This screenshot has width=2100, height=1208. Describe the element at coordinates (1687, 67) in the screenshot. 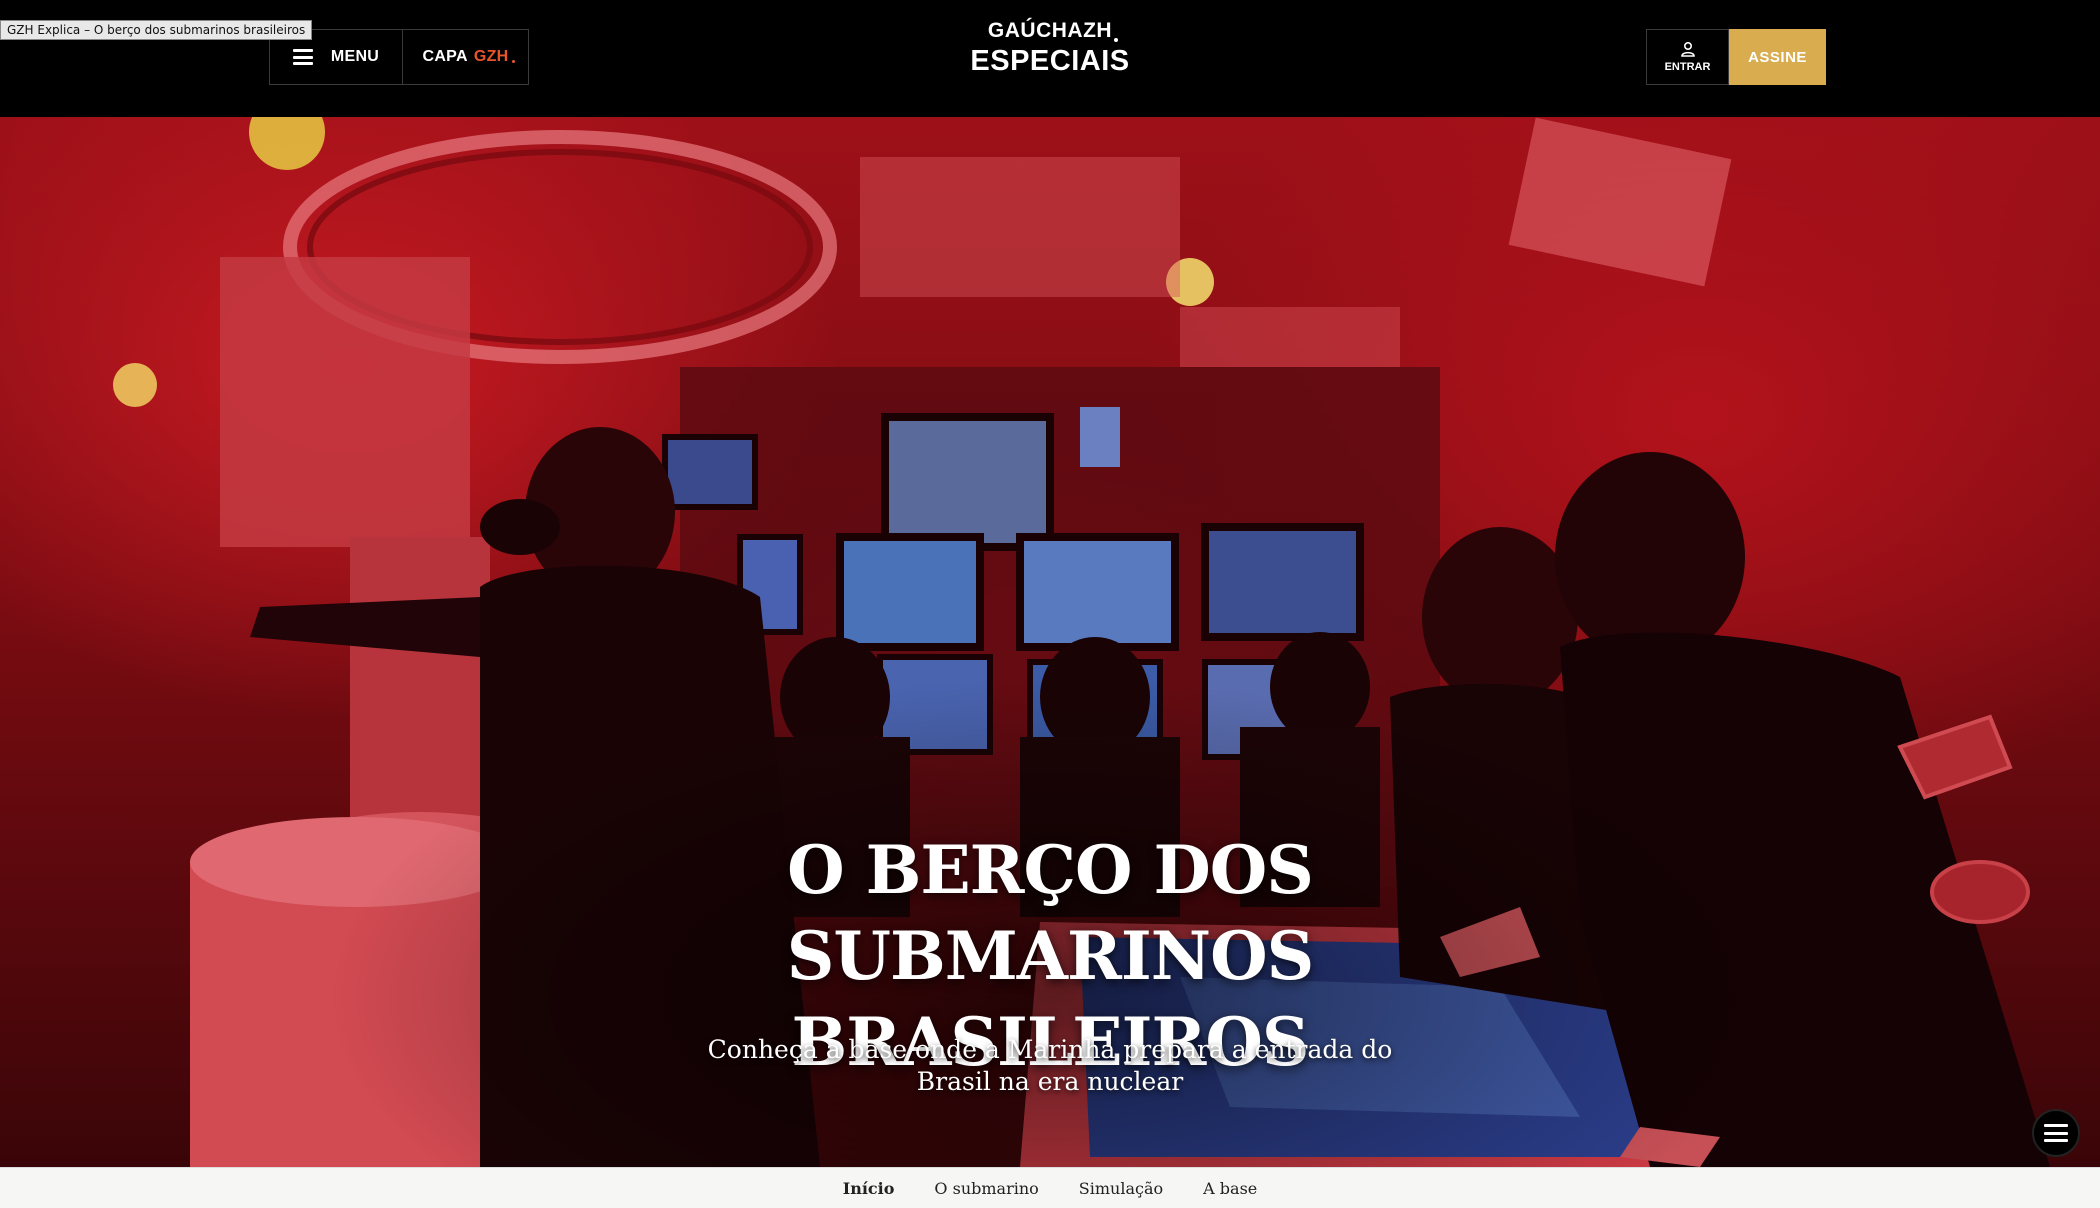

I see `entrar-label: ENTRAR` at that location.